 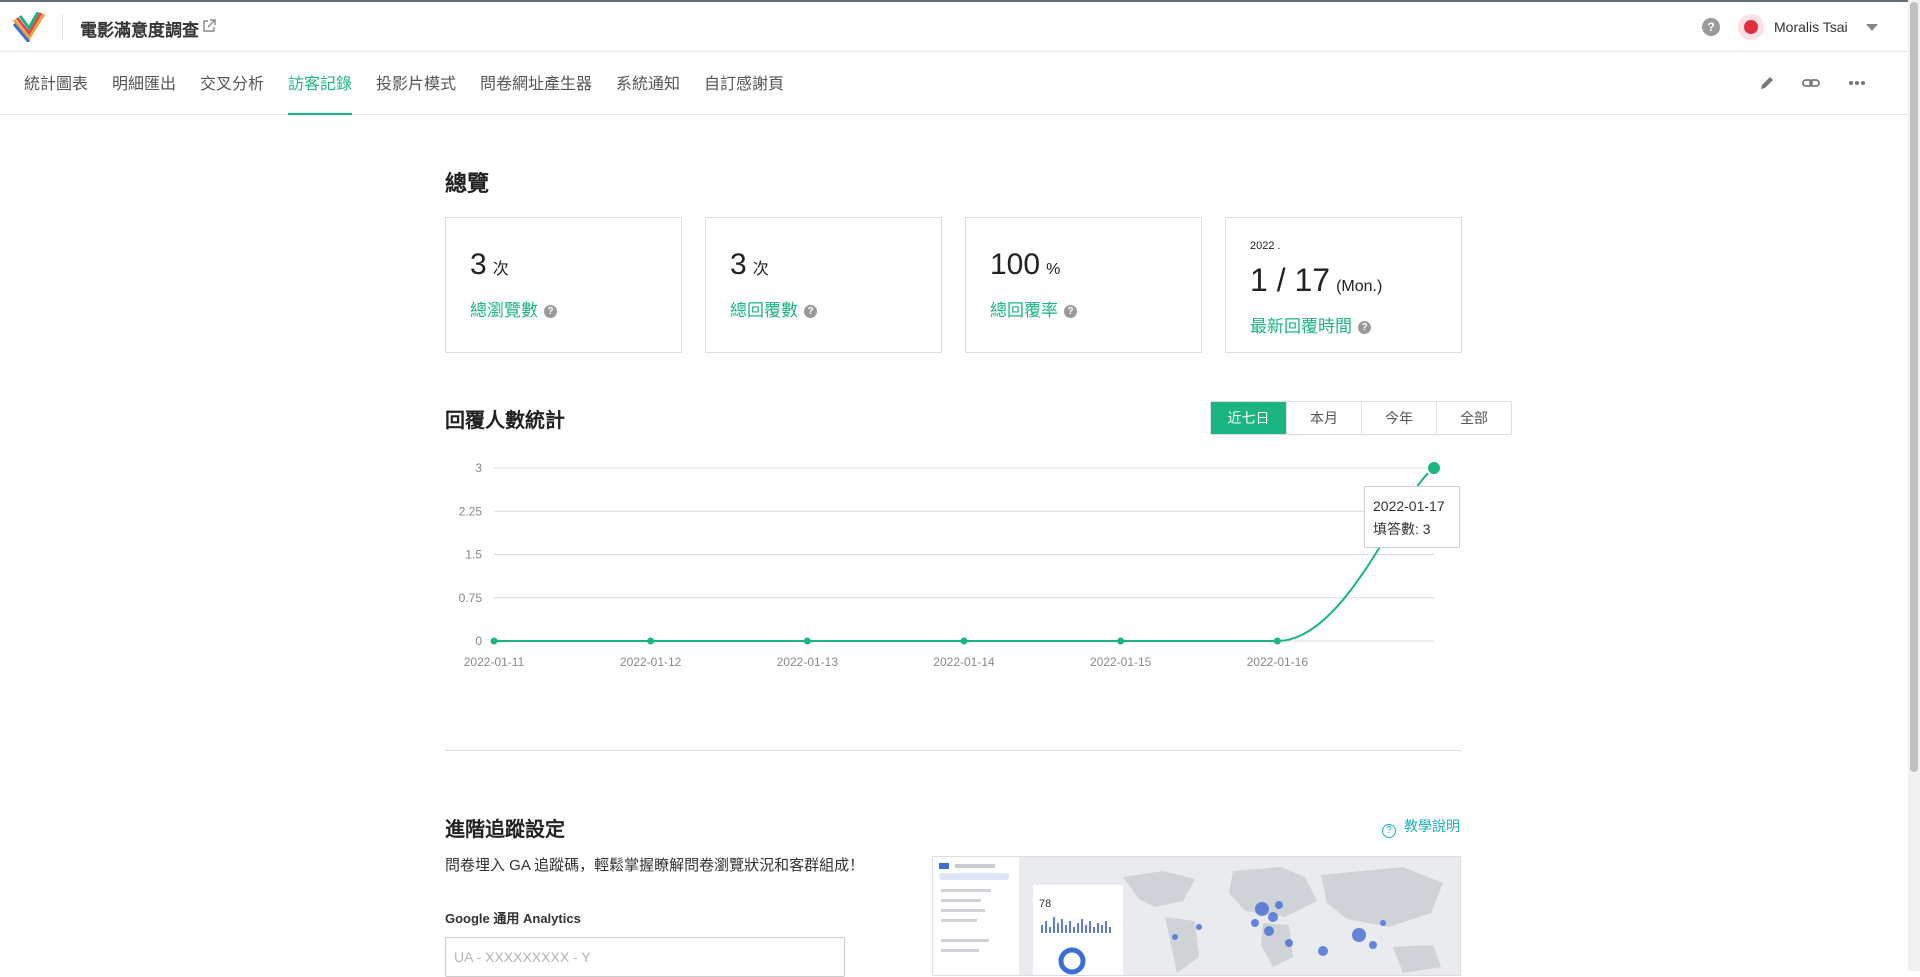 What do you see at coordinates (505, 830) in the screenshot?
I see `advanced-tracking-title: 進階追蹤設定` at bounding box center [505, 830].